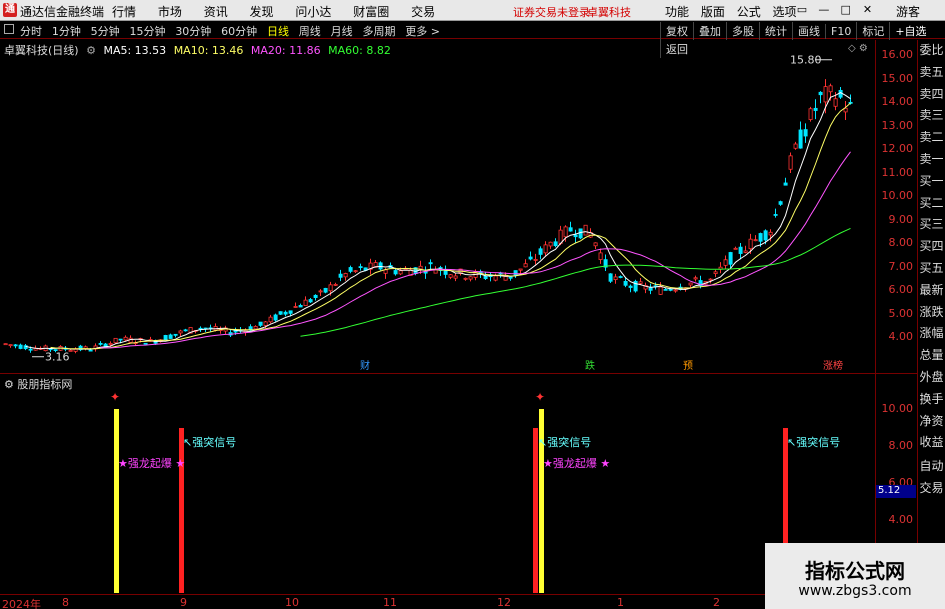 This screenshot has width=945, height=609. What do you see at coordinates (9, 29) in the screenshot?
I see `toggle-checkbox` at bounding box center [9, 29].